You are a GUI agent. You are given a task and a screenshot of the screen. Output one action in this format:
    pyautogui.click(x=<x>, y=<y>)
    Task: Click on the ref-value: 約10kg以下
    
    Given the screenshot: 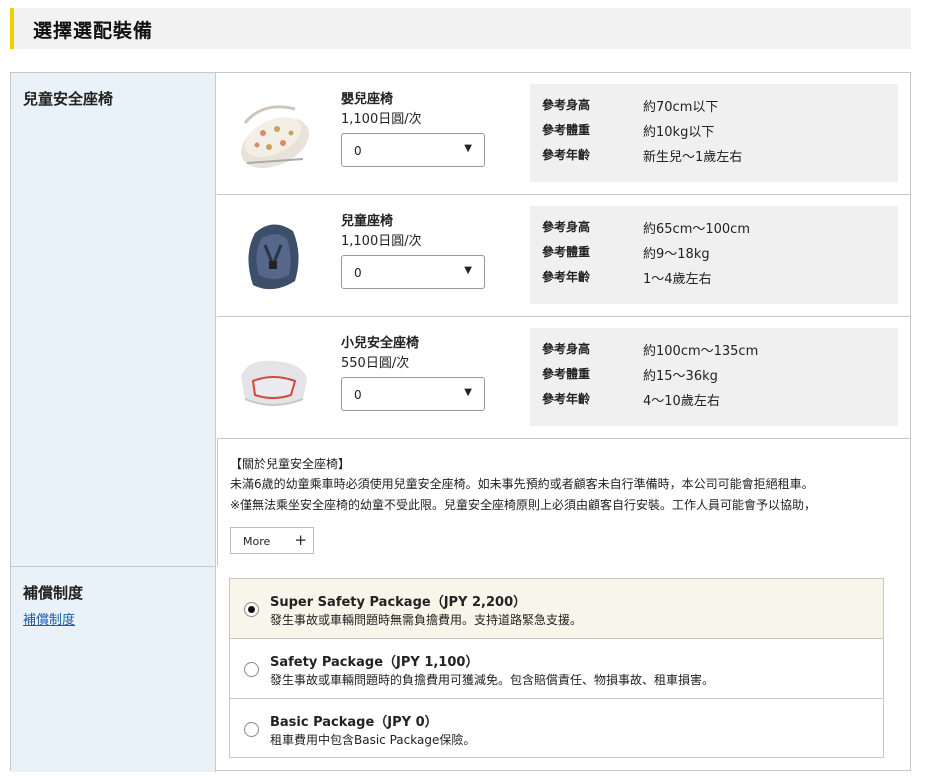 What is the action you would take?
    pyautogui.click(x=679, y=132)
    